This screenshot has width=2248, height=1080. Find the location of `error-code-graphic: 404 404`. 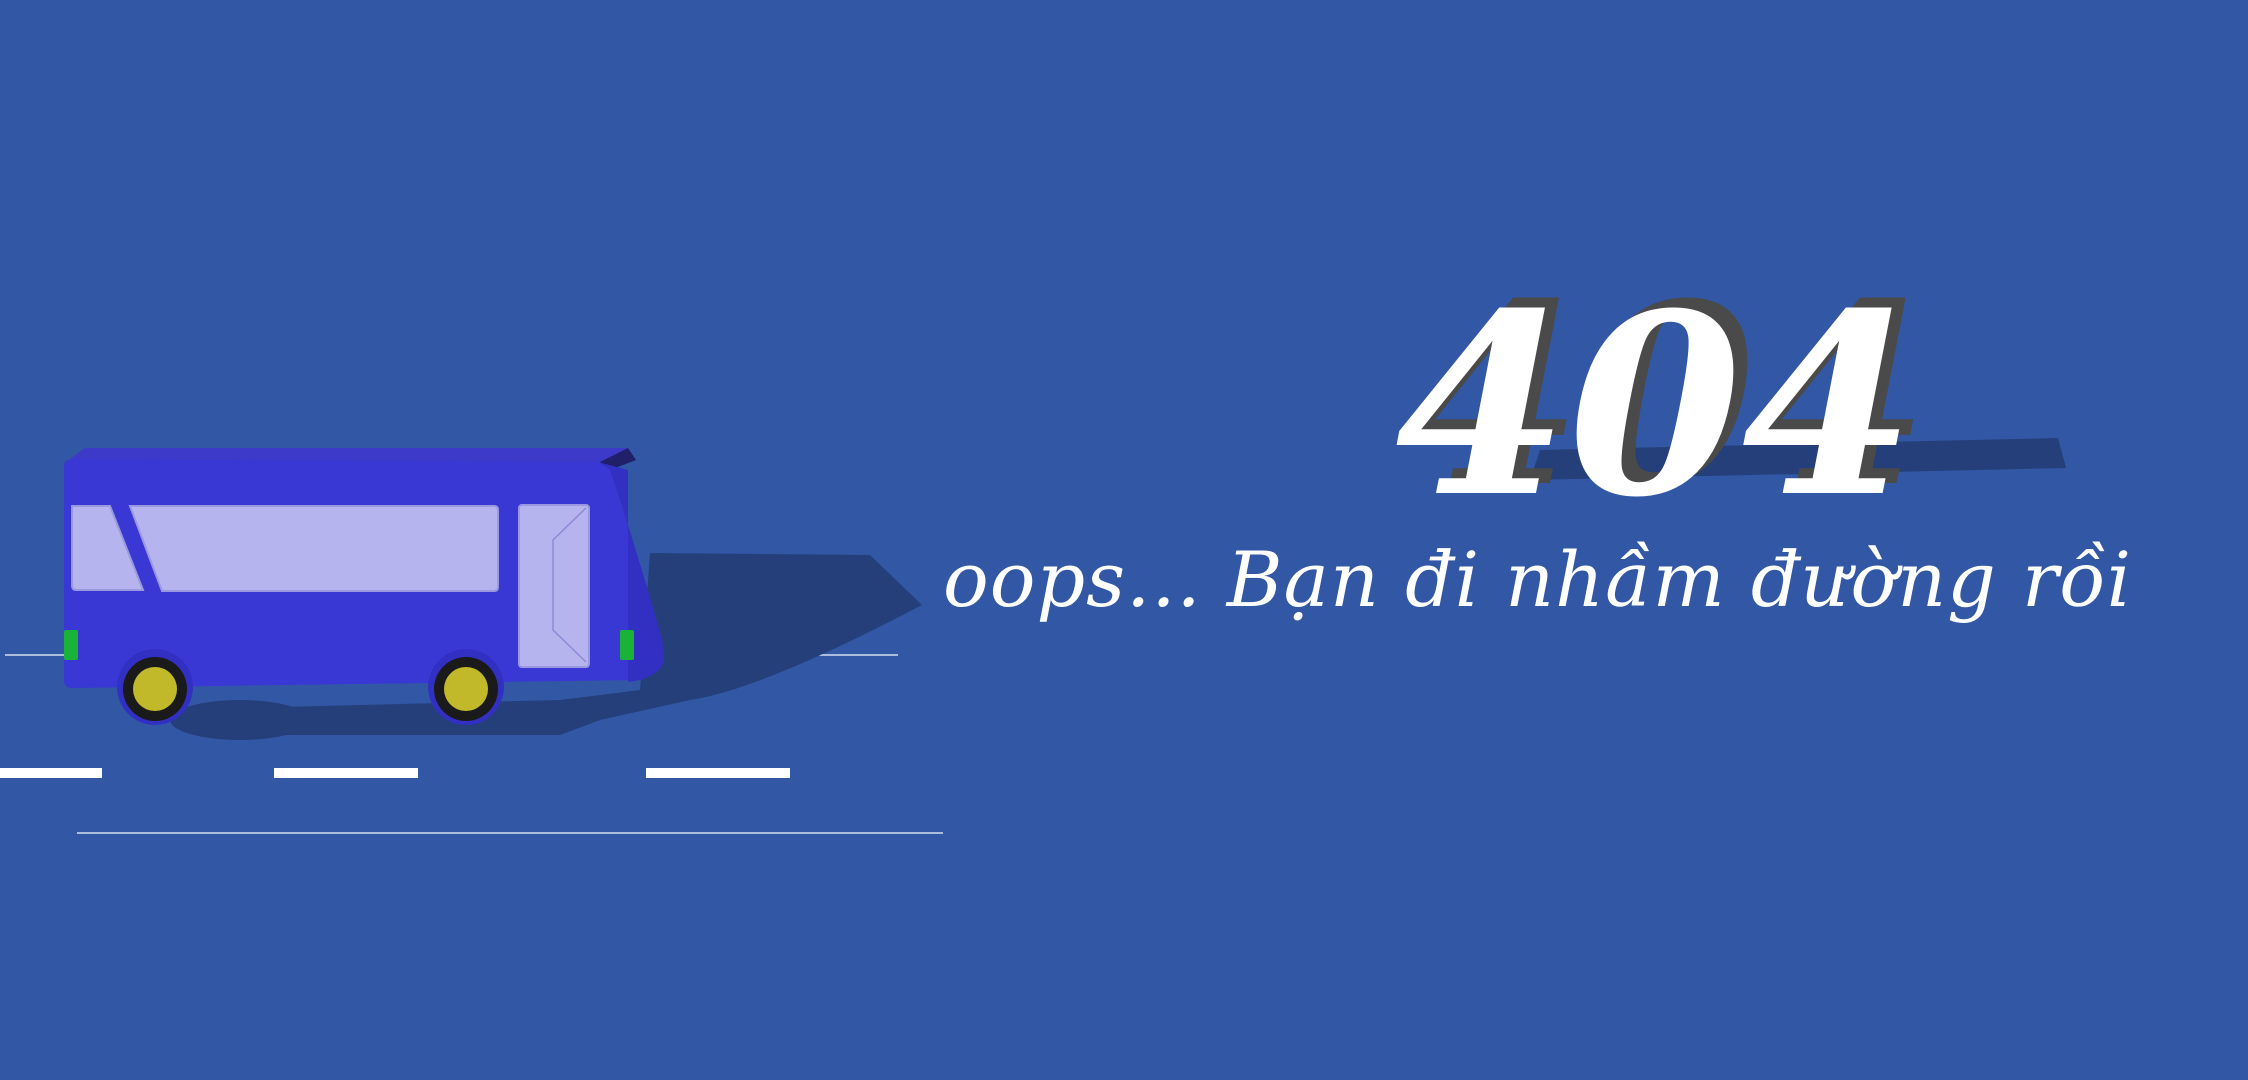

error-code-graphic: 404 404 is located at coordinates (1662, 400).